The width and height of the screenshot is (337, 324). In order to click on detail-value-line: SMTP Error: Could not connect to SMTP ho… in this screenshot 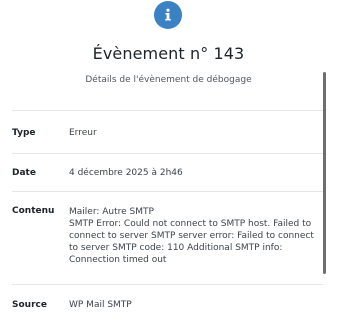, I will do `click(191, 242)`.